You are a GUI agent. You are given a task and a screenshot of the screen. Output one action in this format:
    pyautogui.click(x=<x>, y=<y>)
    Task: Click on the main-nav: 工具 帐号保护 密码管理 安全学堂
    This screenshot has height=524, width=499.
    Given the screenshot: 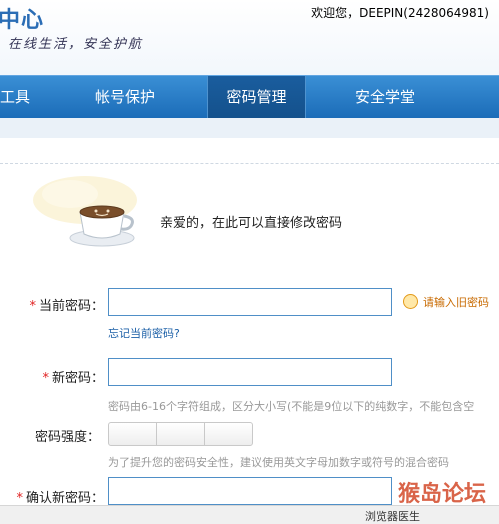 What is the action you would take?
    pyautogui.click(x=249, y=97)
    